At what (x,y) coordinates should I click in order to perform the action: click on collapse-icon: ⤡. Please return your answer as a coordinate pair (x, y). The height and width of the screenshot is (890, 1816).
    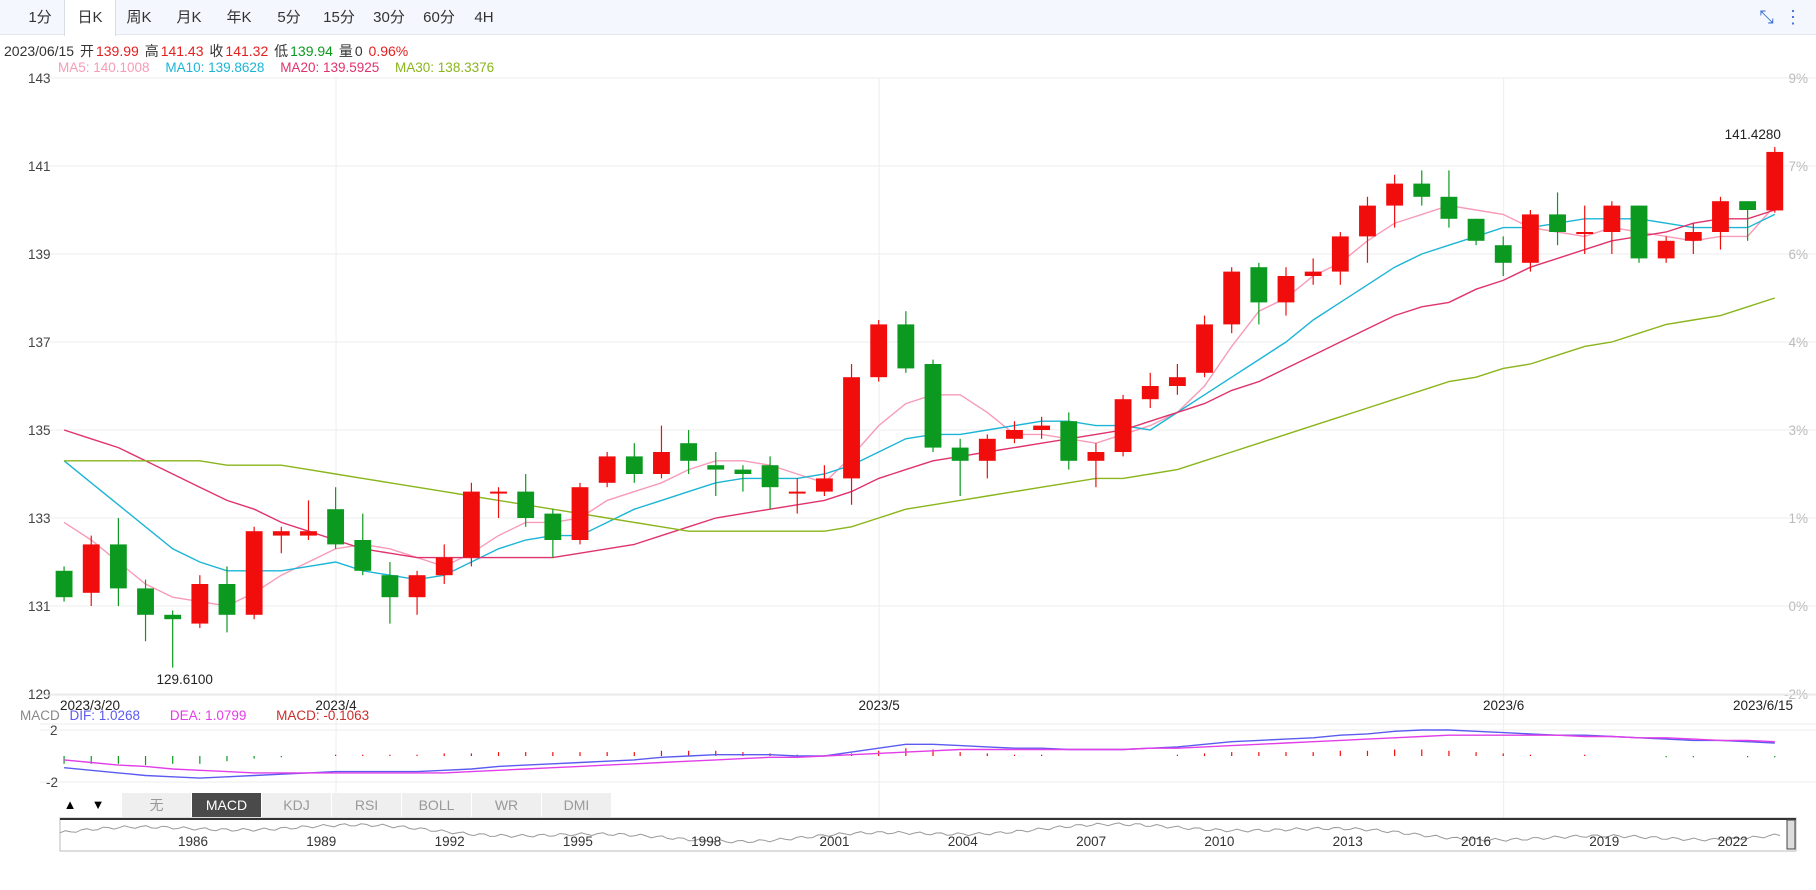
    Looking at the image, I should click on (1767, 17).